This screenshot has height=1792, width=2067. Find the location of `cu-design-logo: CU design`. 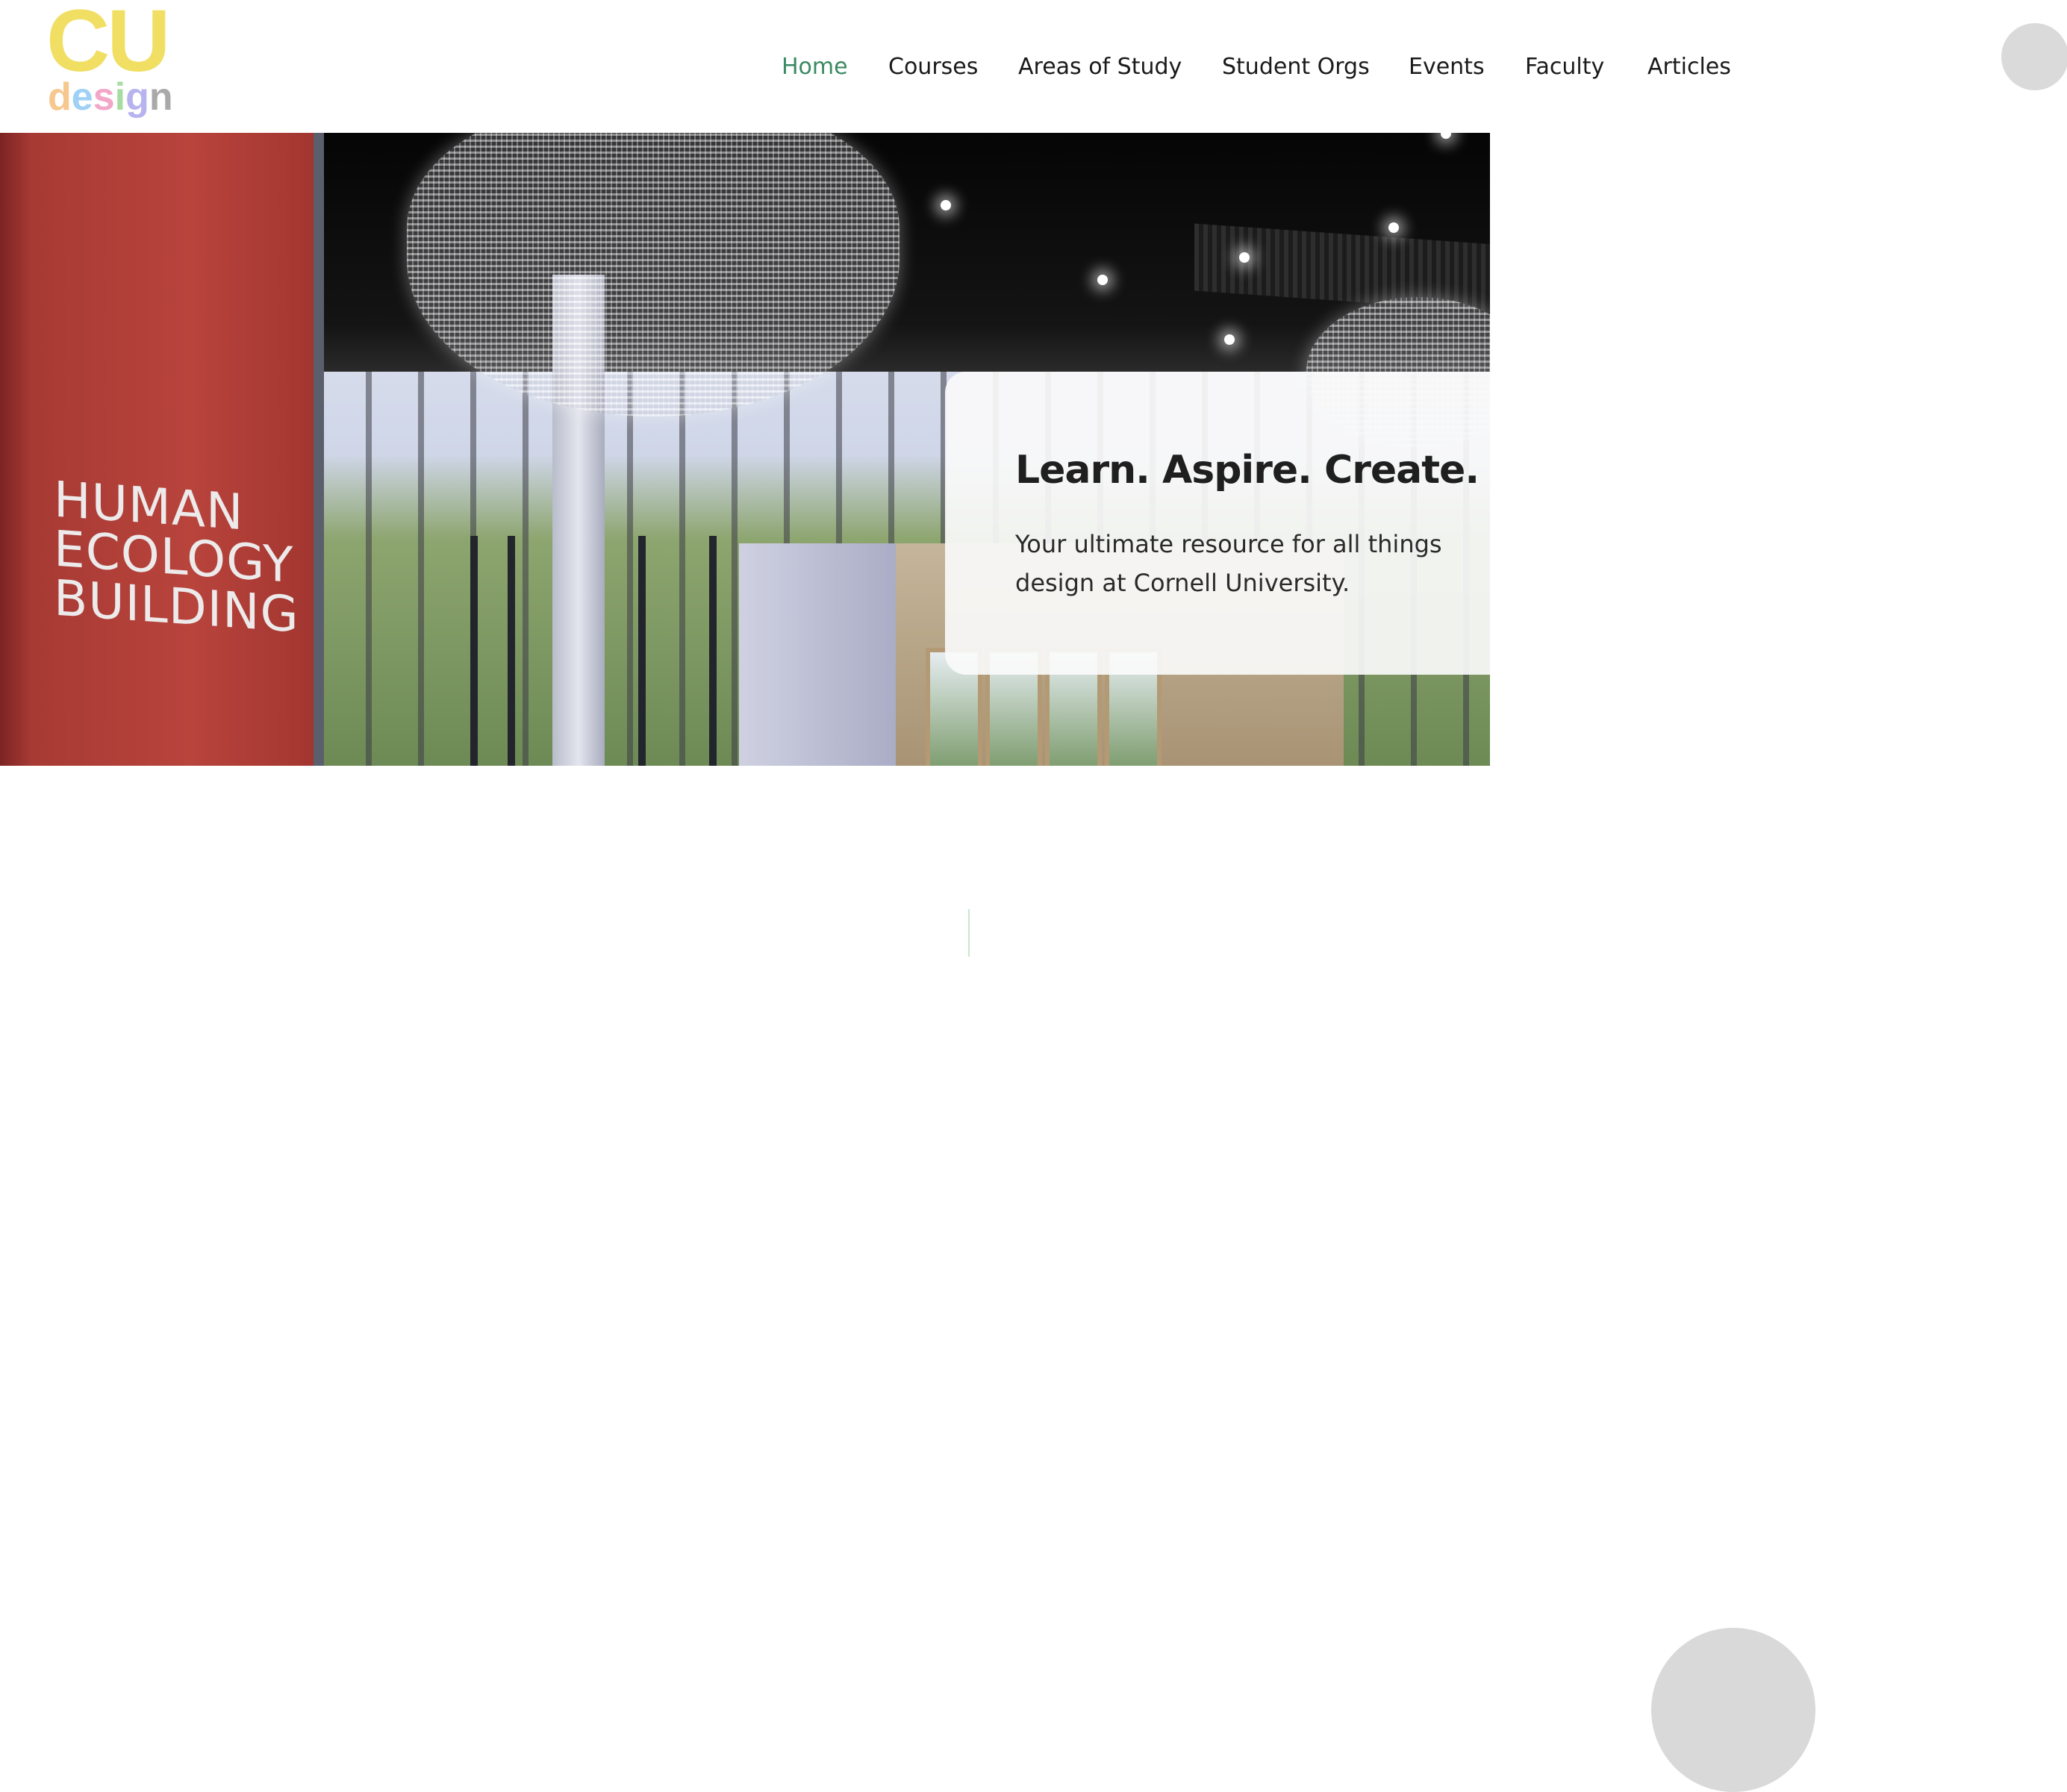

cu-design-logo: CU design is located at coordinates (113, 61).